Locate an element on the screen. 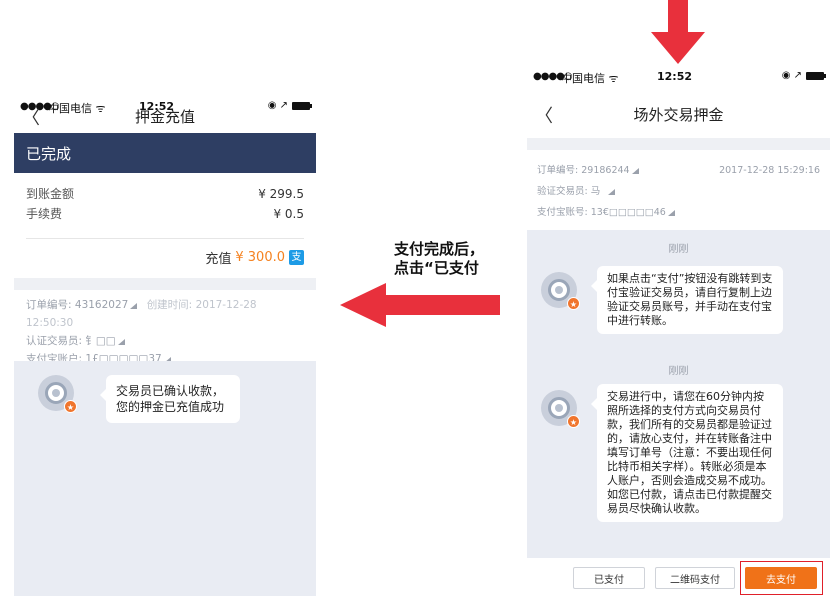 The width and height of the screenshot is (840, 606). location-icon: ◉ ↗ is located at coordinates (791, 75).